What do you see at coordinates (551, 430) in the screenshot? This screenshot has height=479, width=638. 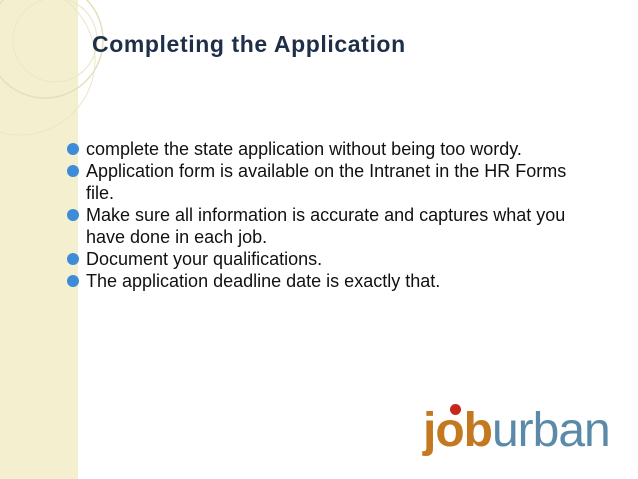 I see `logo-text-urban: urban` at bounding box center [551, 430].